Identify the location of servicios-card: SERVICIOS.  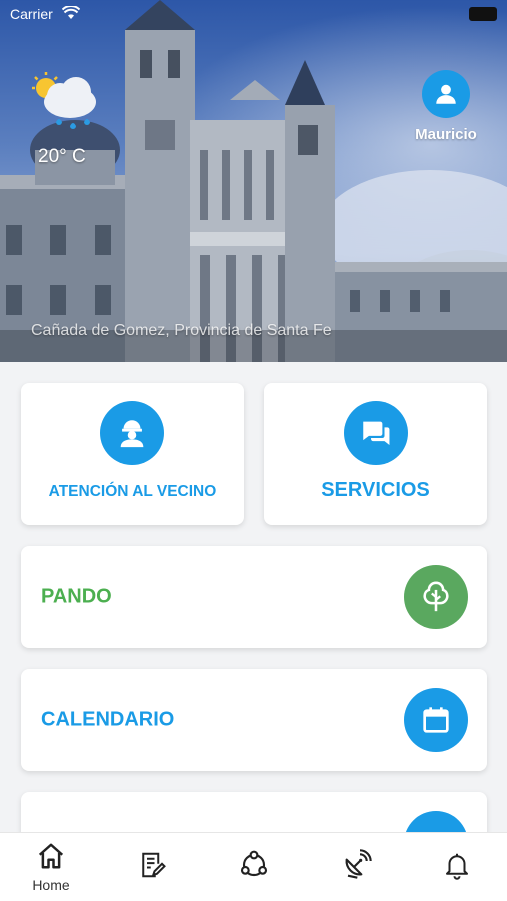
(375, 454).